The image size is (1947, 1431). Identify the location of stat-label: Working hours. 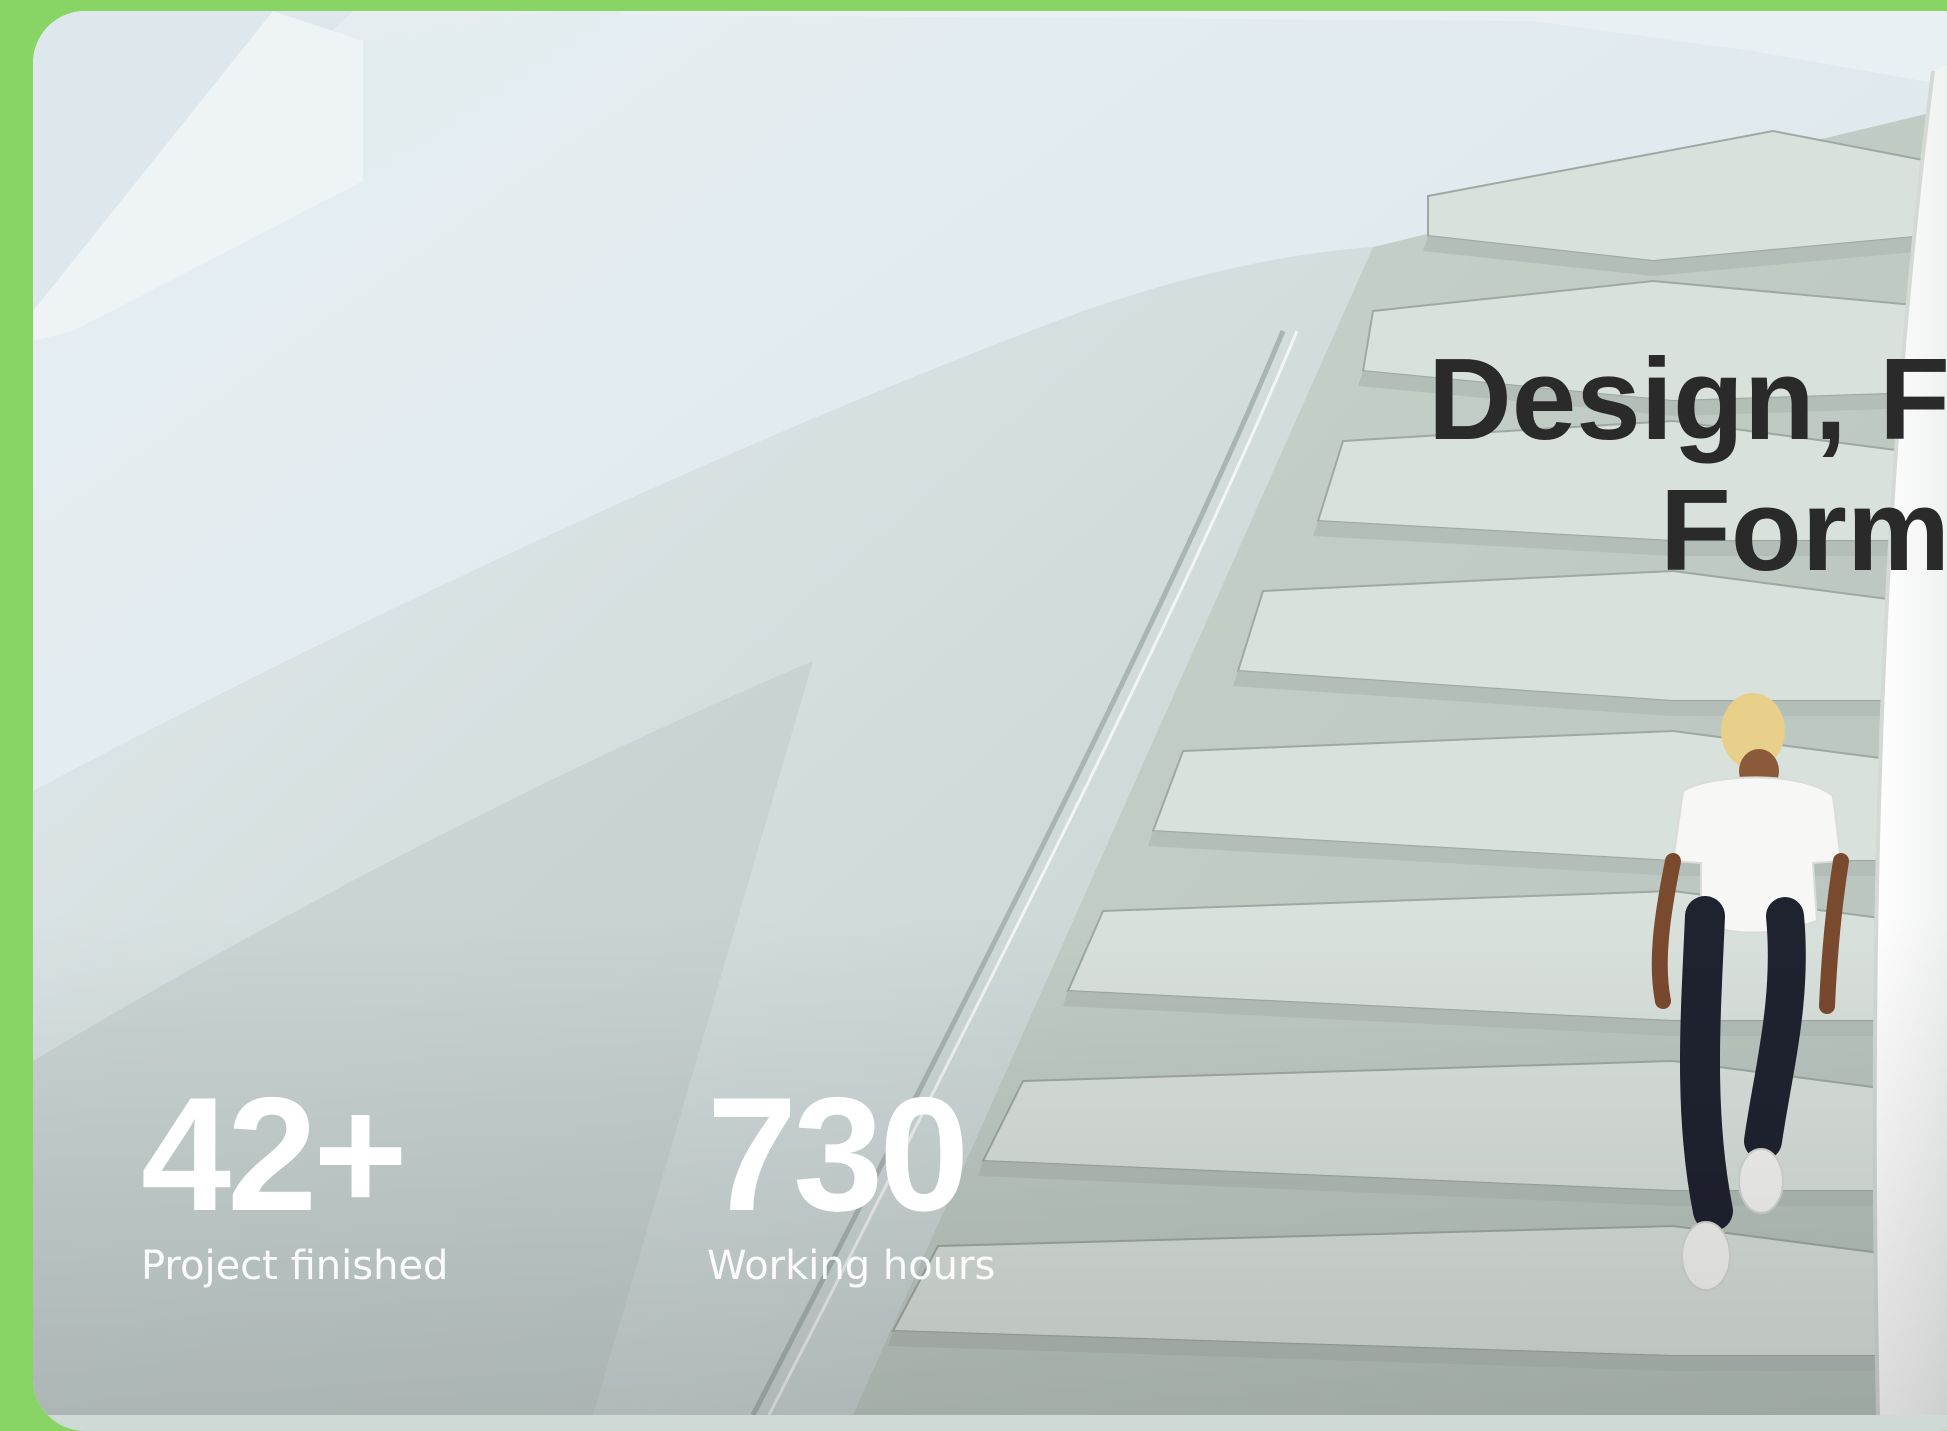
(851, 1266).